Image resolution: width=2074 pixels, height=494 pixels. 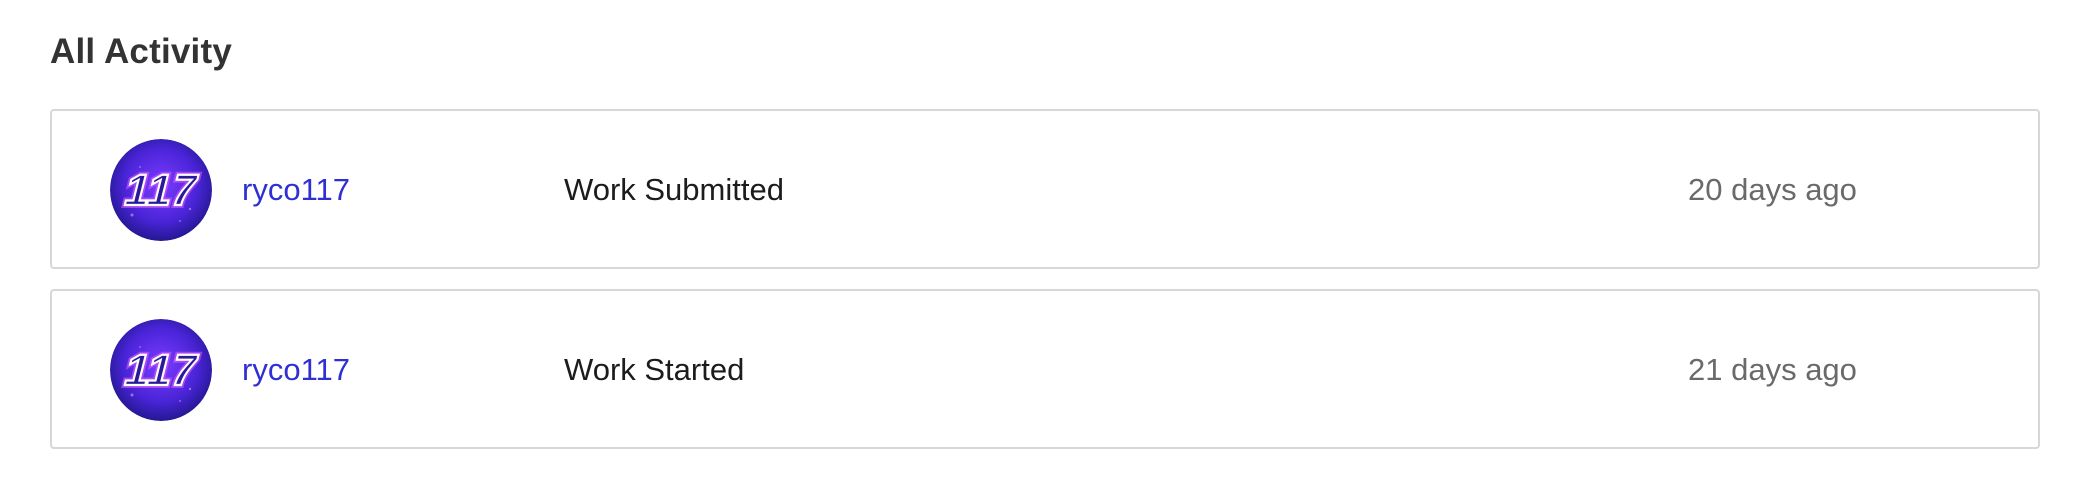 What do you see at coordinates (141, 51) in the screenshot?
I see `section-title: All Activity` at bounding box center [141, 51].